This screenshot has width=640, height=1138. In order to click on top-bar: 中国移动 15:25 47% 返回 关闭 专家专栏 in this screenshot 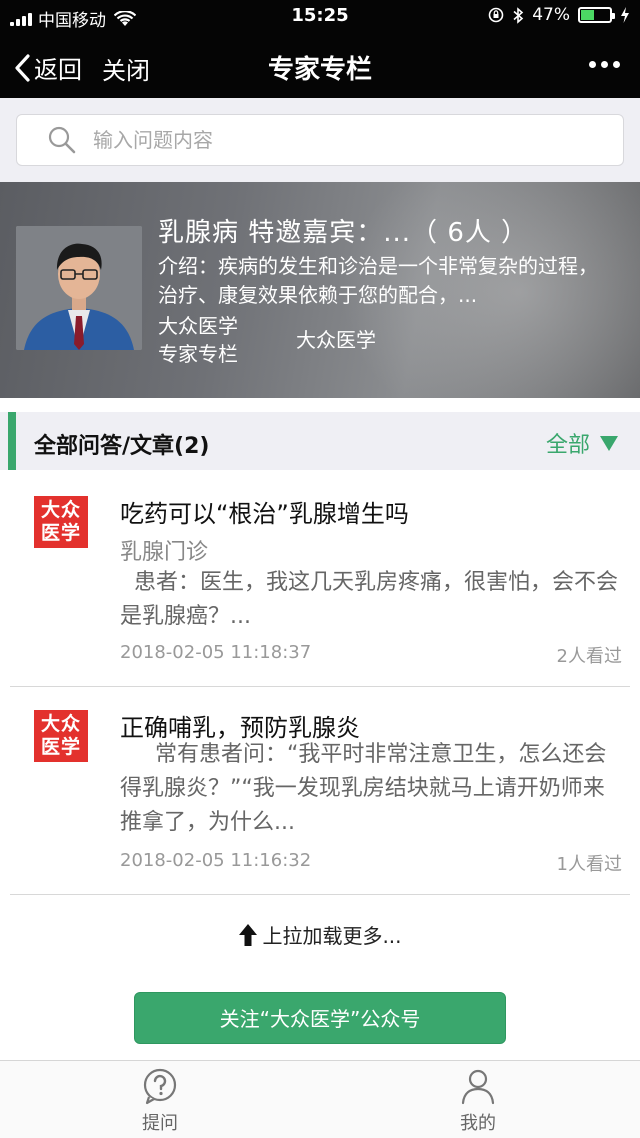, I will do `click(320, 49)`.